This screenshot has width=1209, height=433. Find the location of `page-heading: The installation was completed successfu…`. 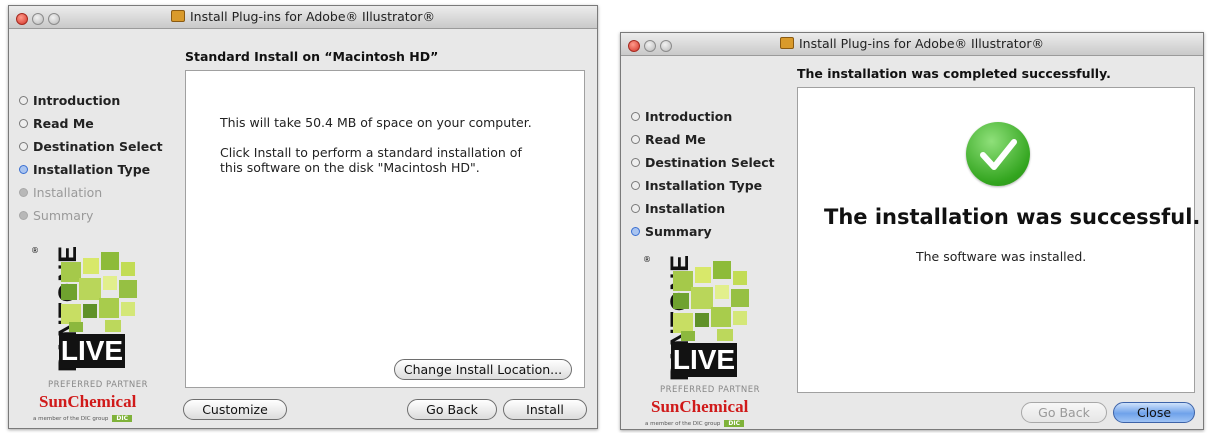

page-heading: The installation was completed successfu… is located at coordinates (954, 73).